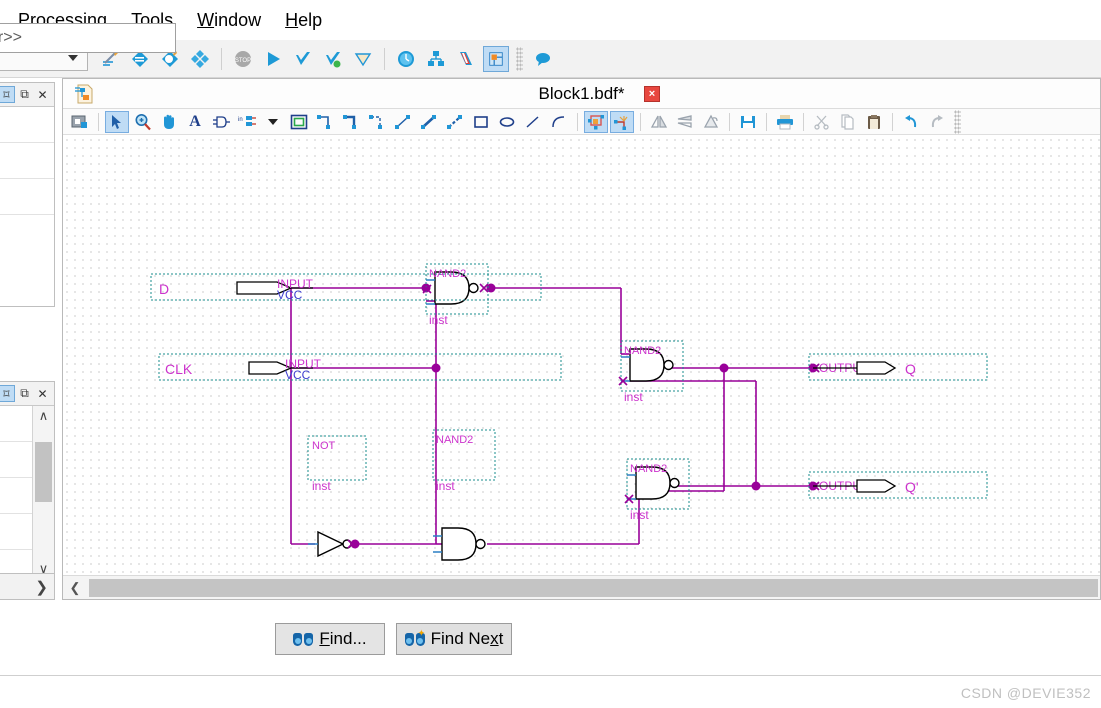 This screenshot has height=708, width=1101. What do you see at coordinates (117, 121) in the screenshot?
I see `selection-tool-icon` at bounding box center [117, 121].